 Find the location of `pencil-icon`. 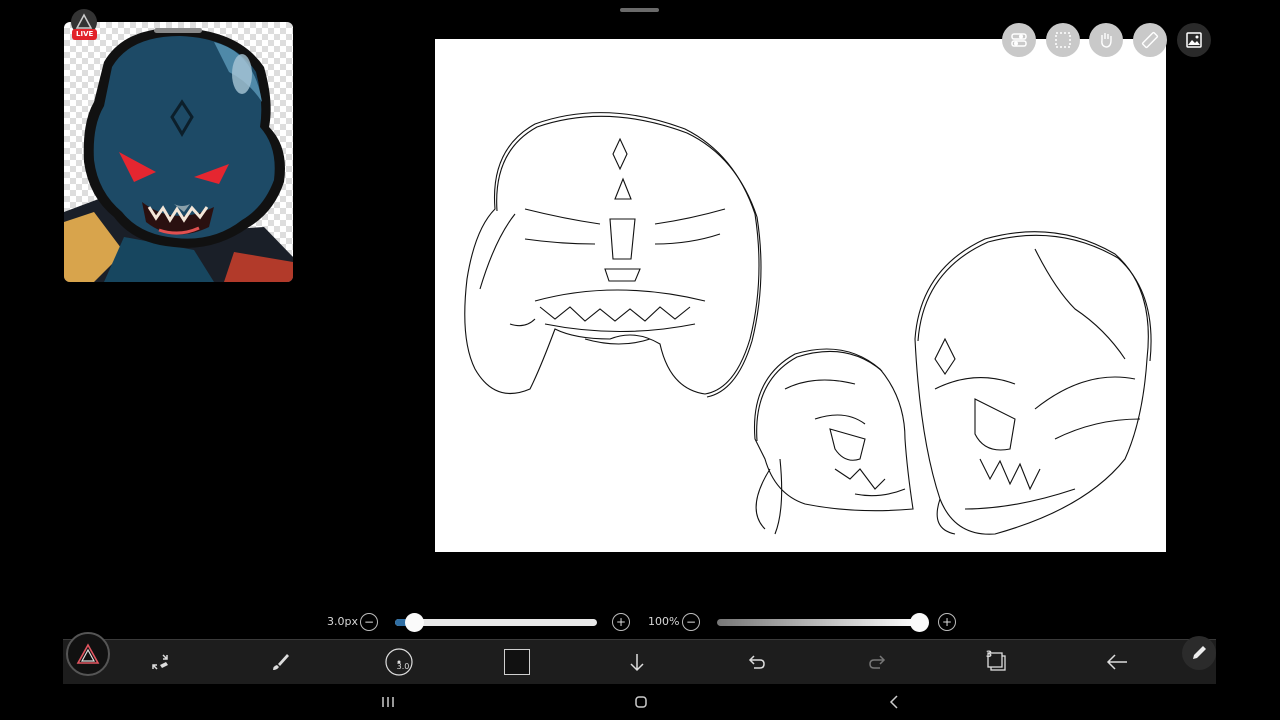

pencil-icon is located at coordinates (1199, 652).